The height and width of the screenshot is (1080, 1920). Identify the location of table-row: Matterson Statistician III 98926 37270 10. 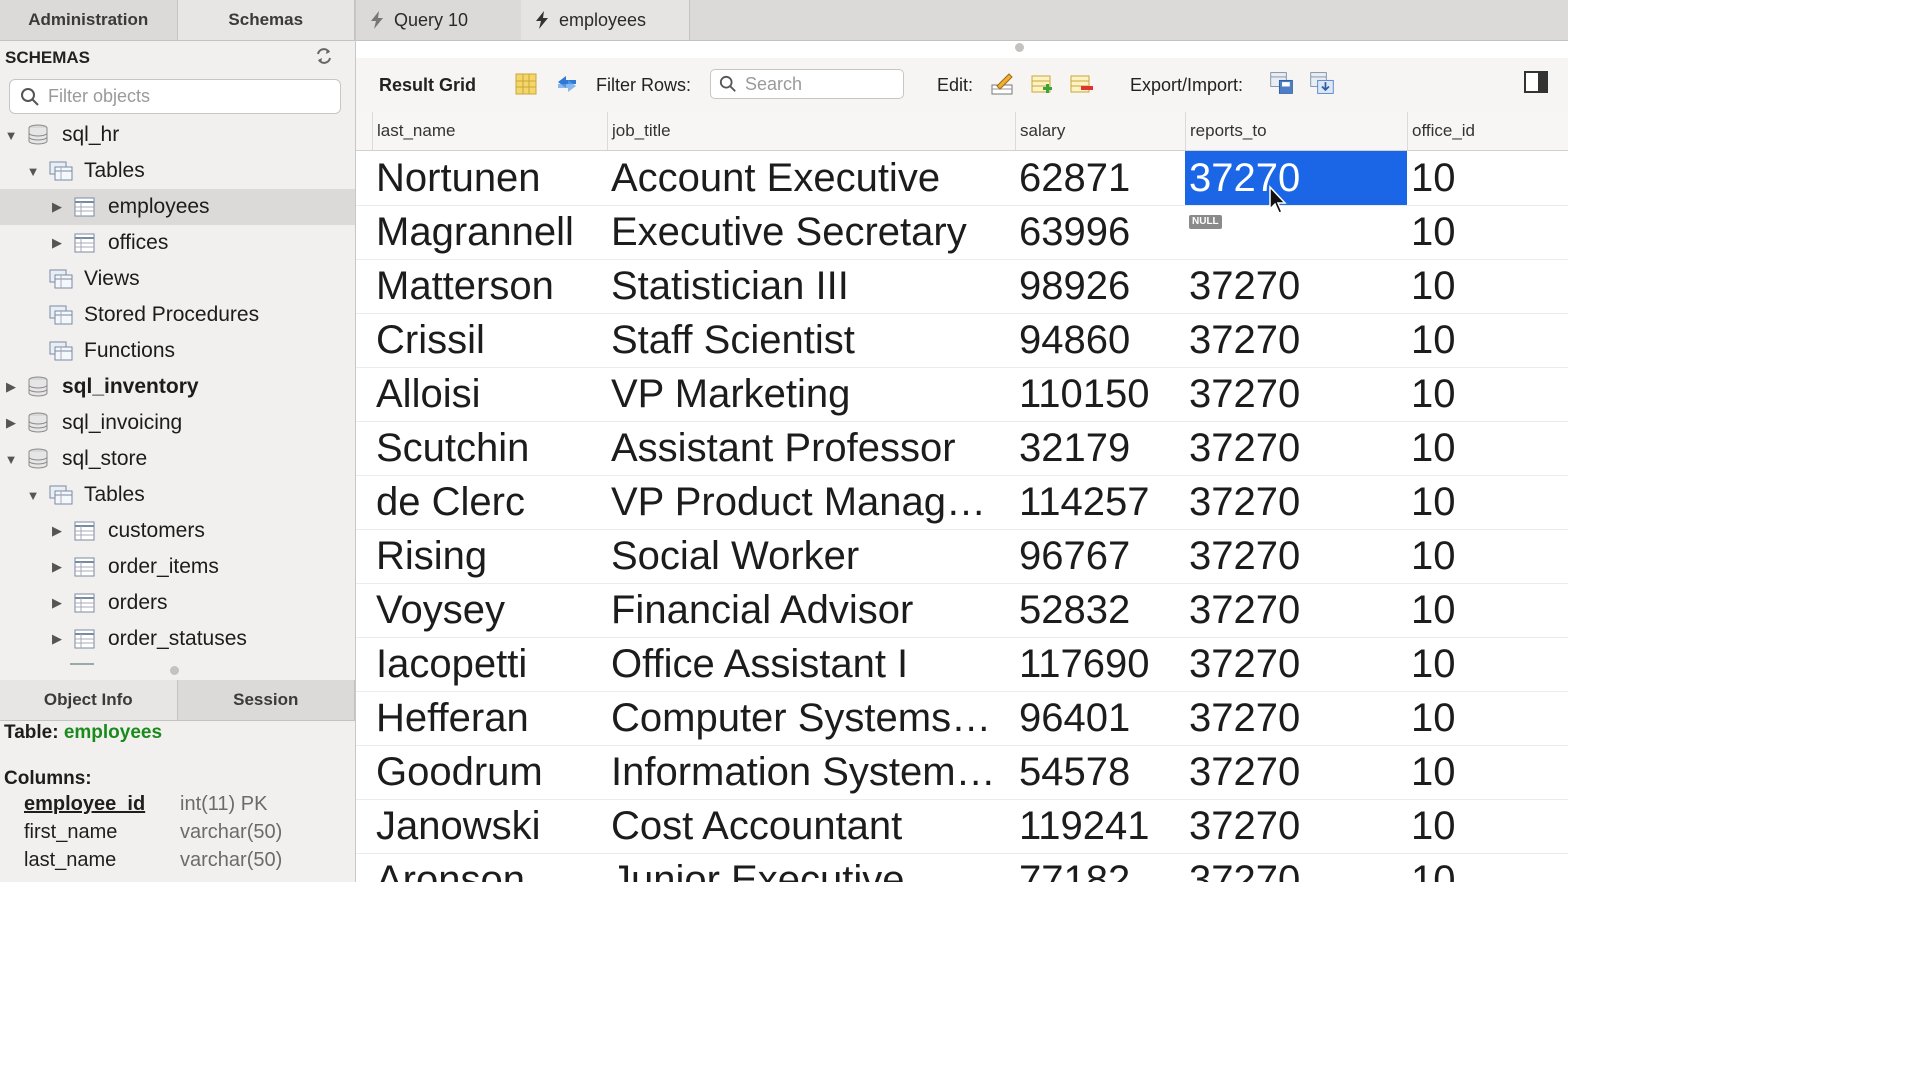
(962, 286).